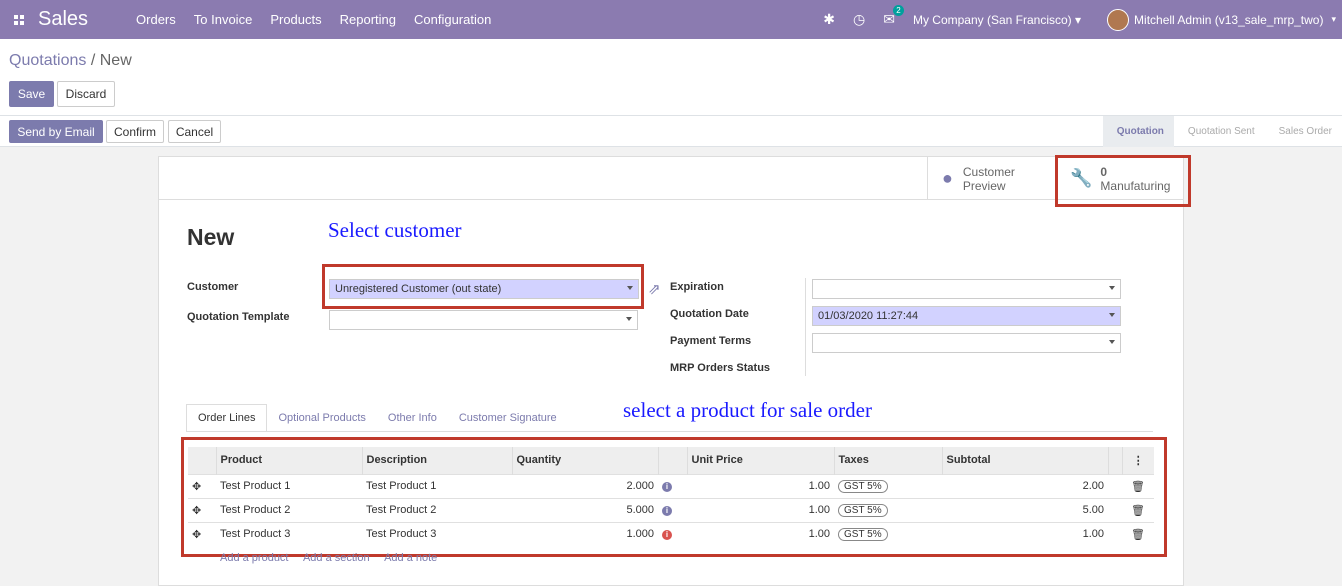  Describe the element at coordinates (947, 178) in the screenshot. I see `globe-icon: ●` at that location.